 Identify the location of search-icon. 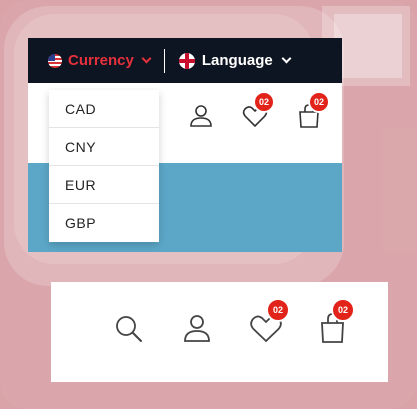
(129, 329).